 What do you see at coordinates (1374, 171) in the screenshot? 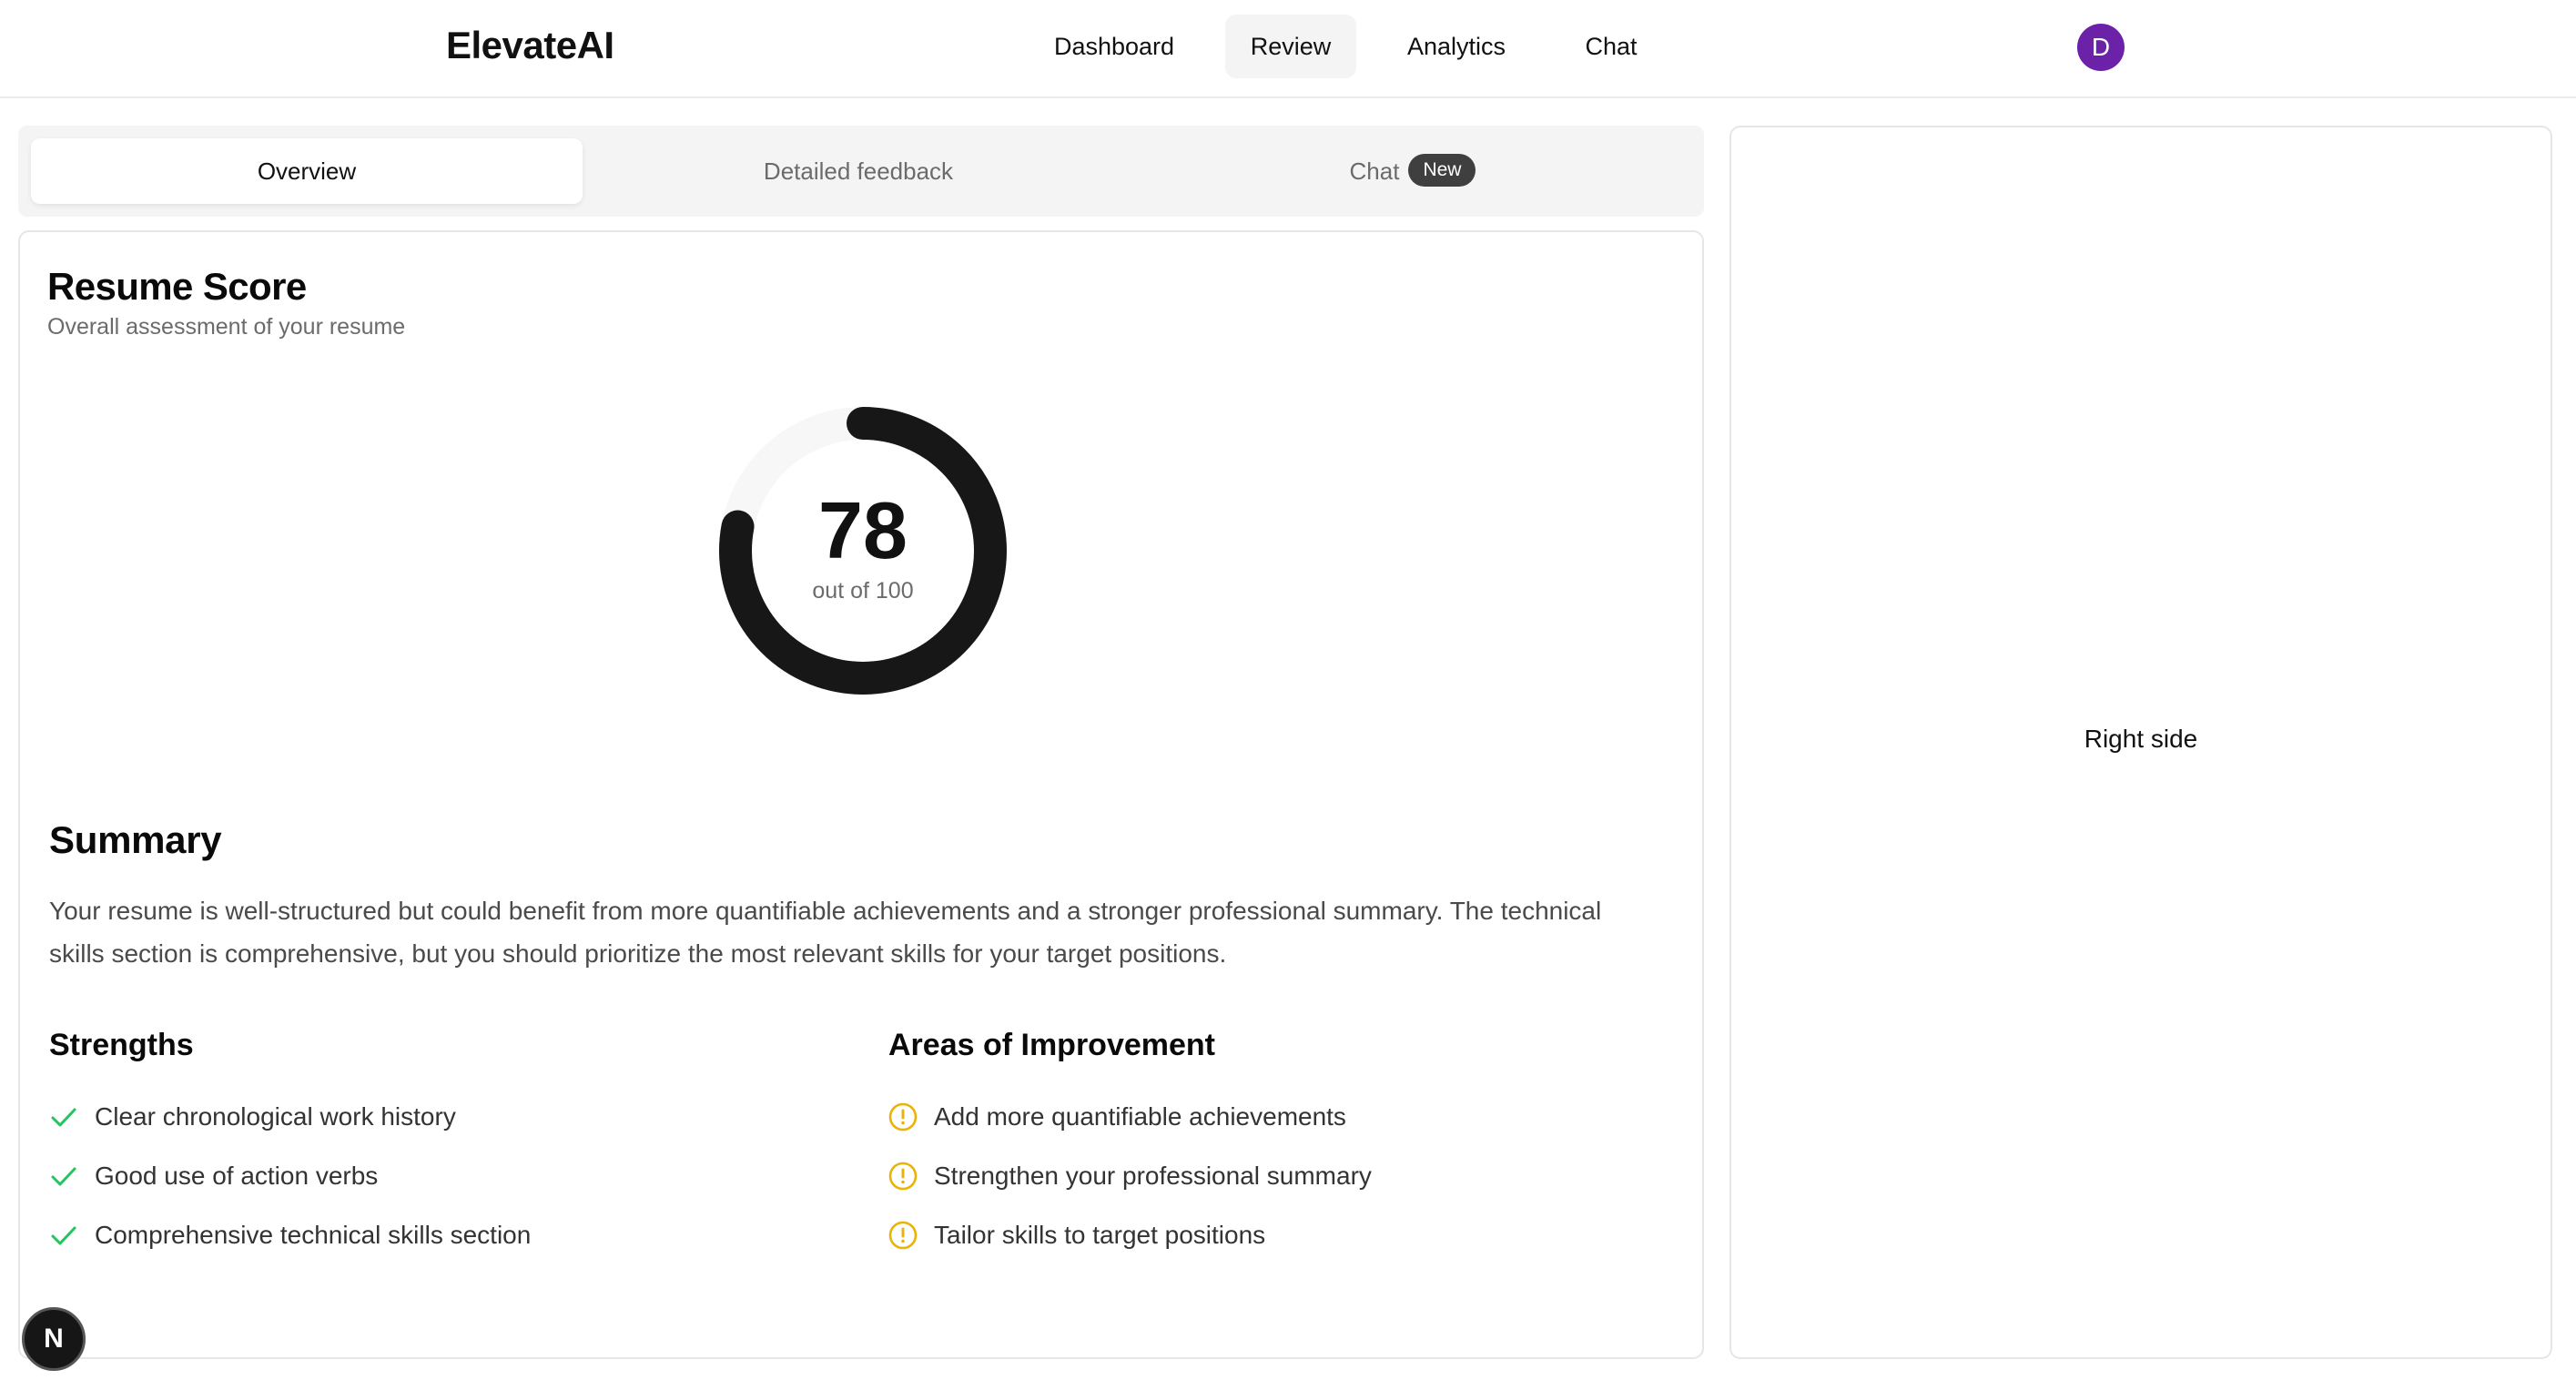
I see `tab-chat-label: Chat` at bounding box center [1374, 171].